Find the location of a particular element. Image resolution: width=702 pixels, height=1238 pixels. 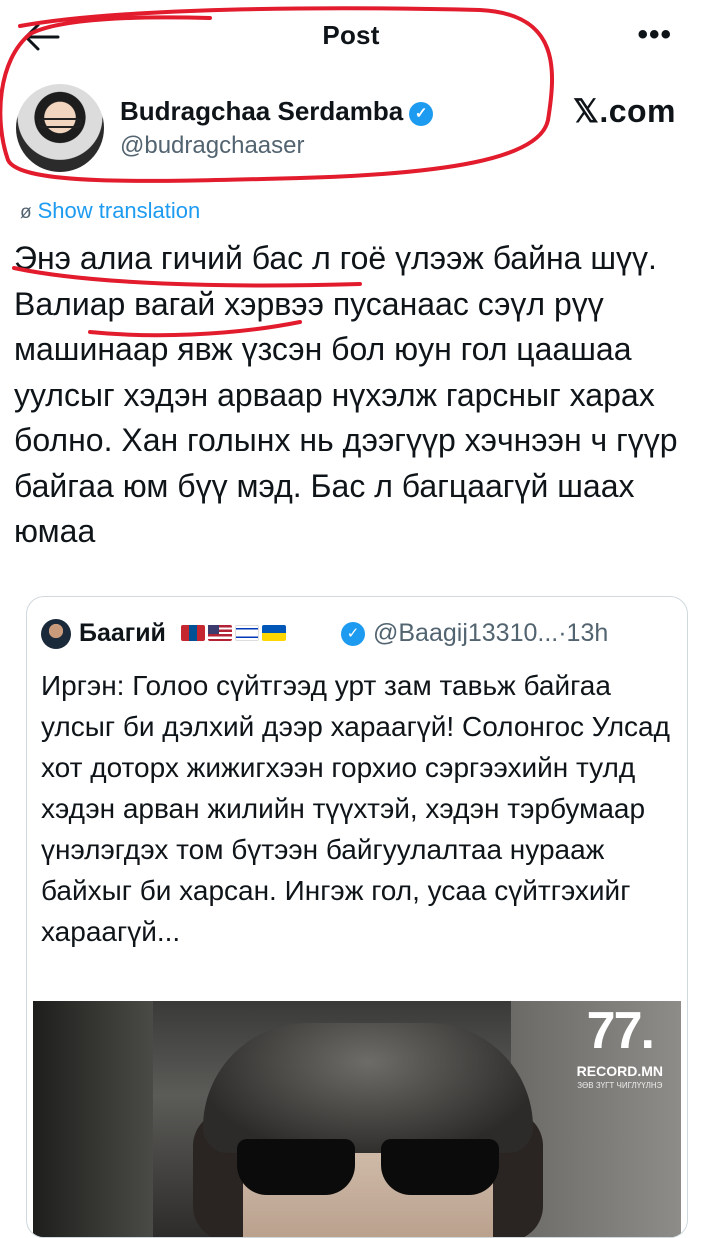

sunglasses is located at coordinates (368, 1167).